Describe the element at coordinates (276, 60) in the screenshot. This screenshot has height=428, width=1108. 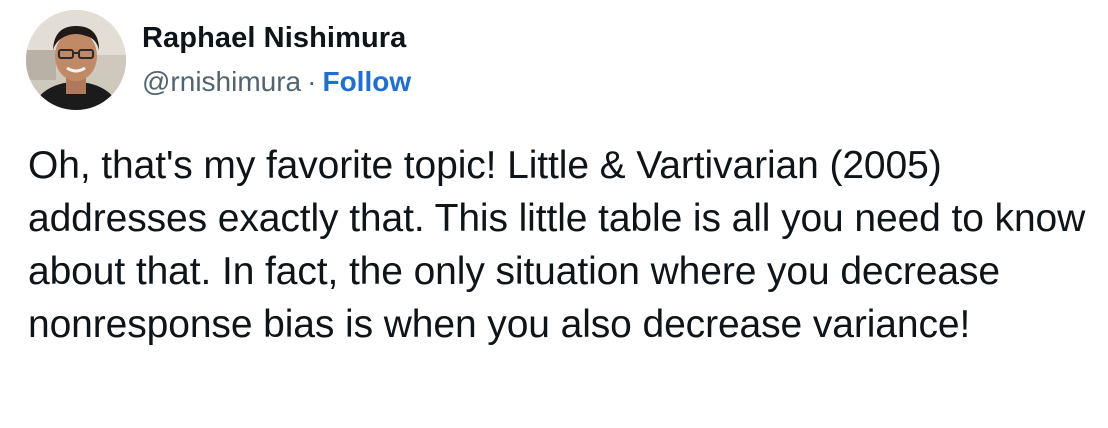
I see `author-info: Raphael Nishimura @rnishimura · Follow` at that location.